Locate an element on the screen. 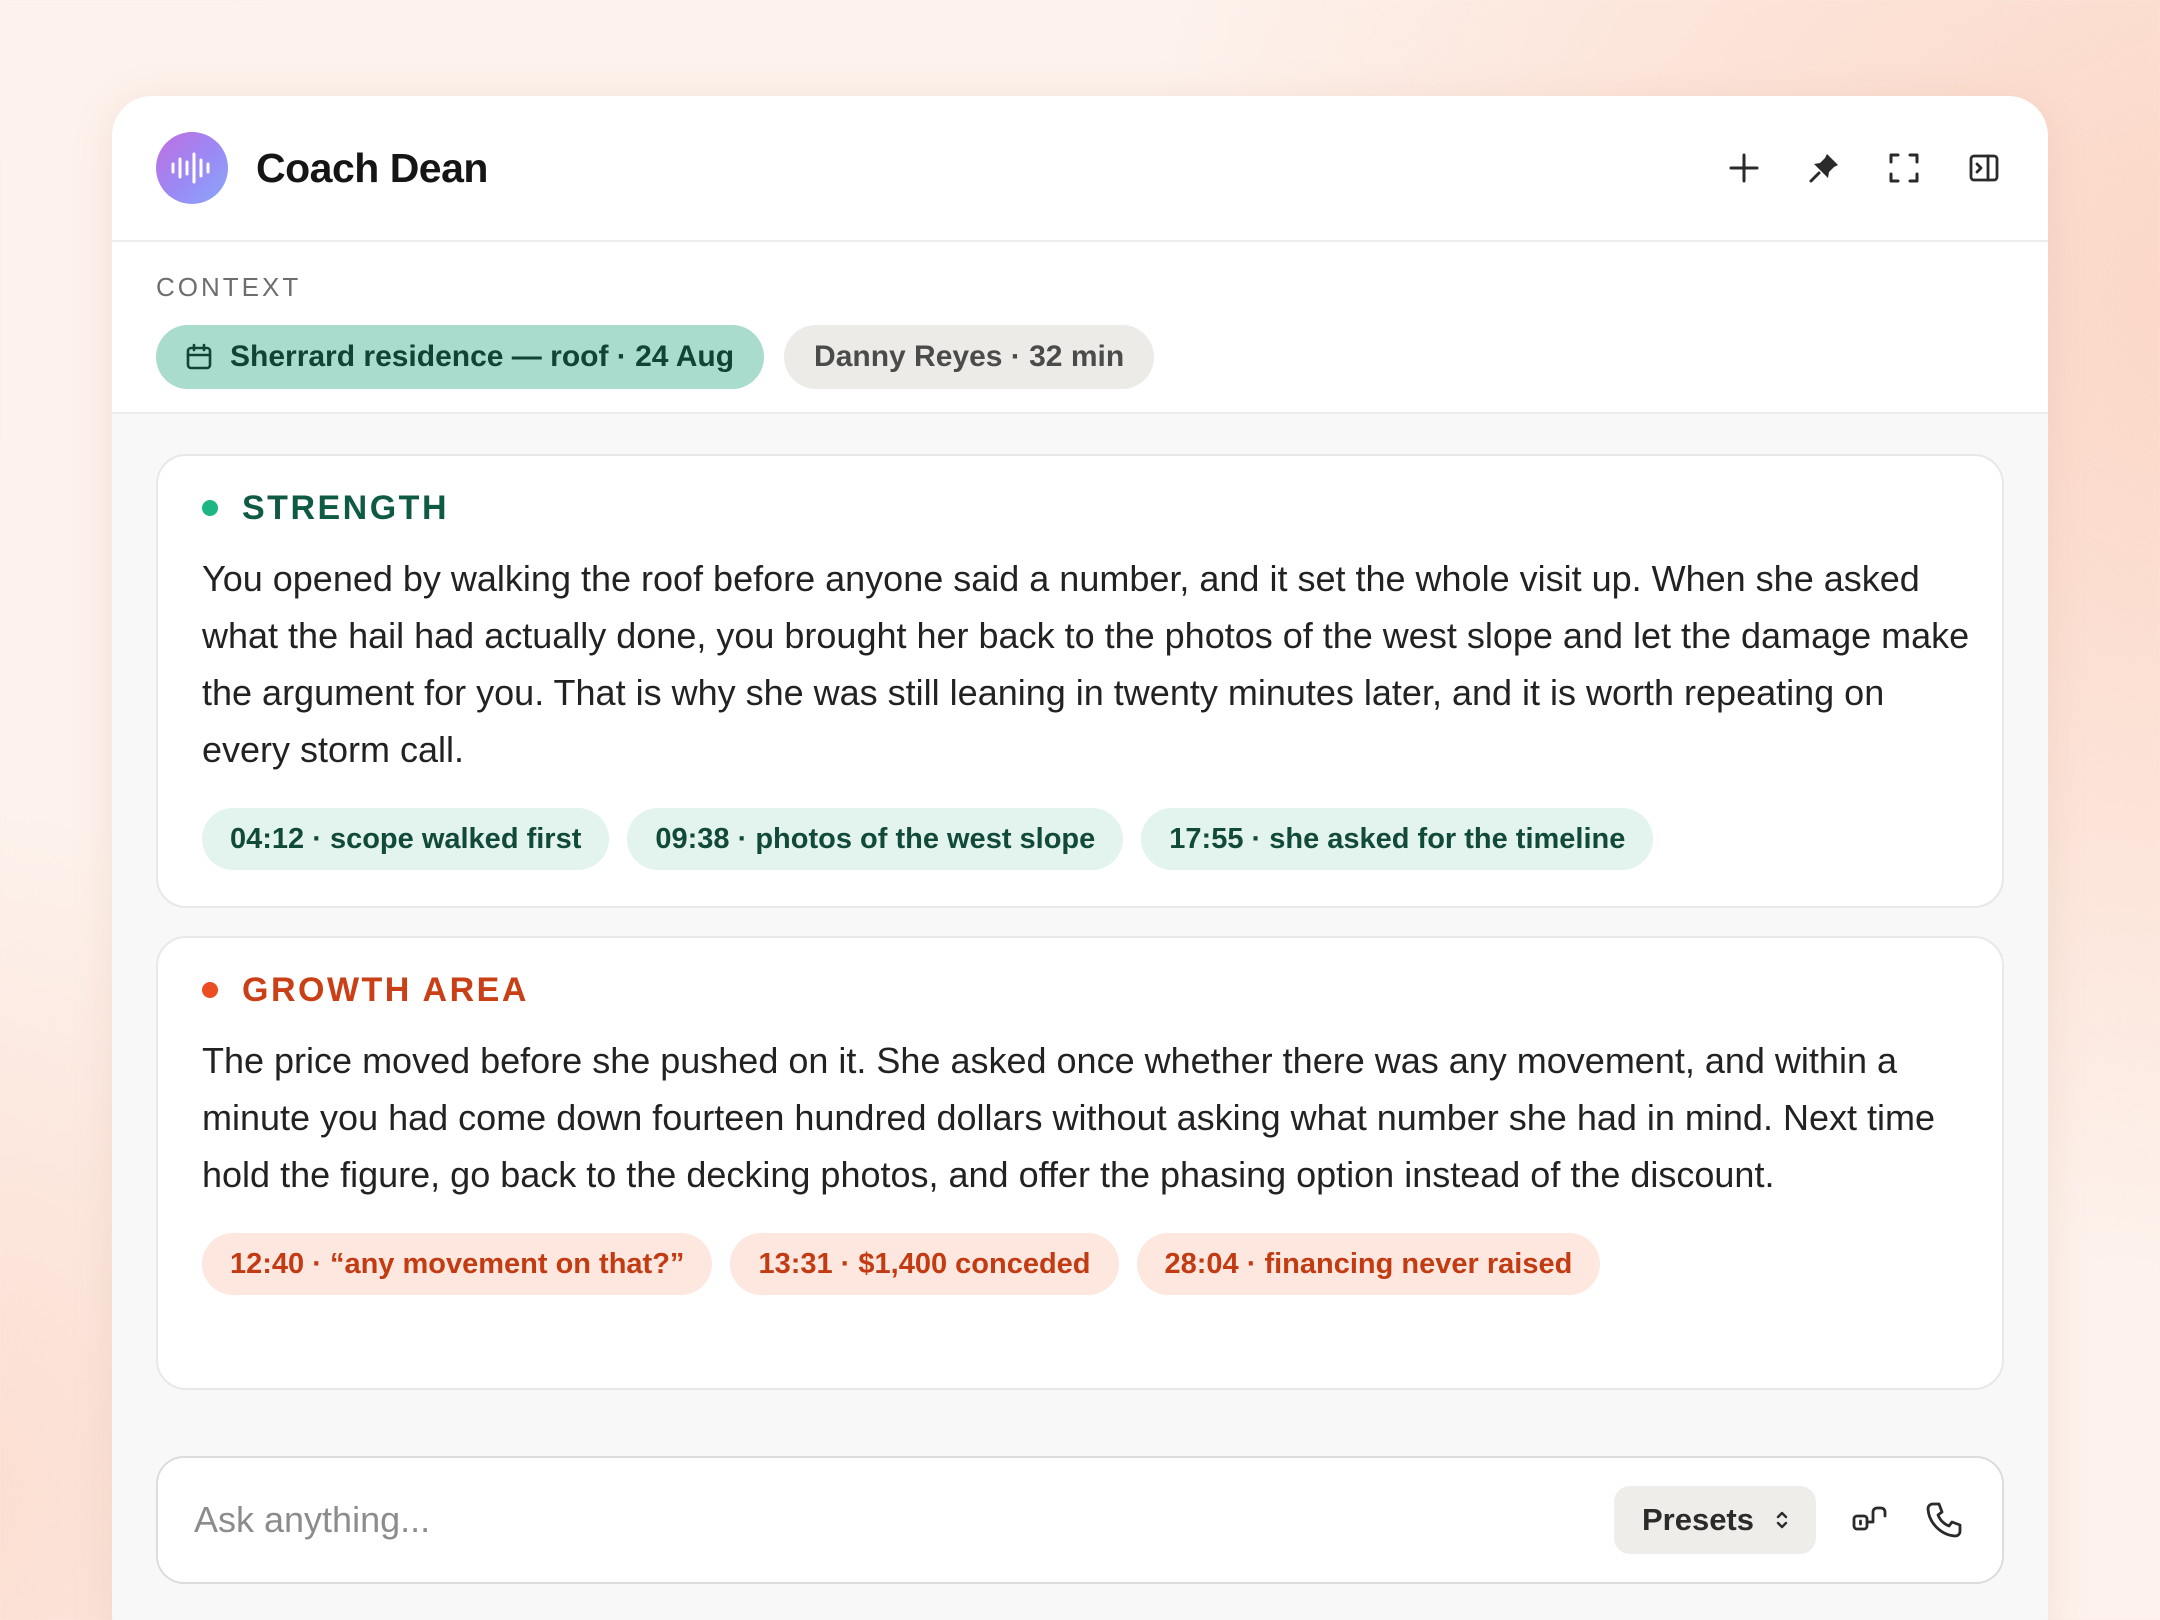  context-chip-job-label: Sherrard residence — roof · 24 Aug is located at coordinates (482, 356).